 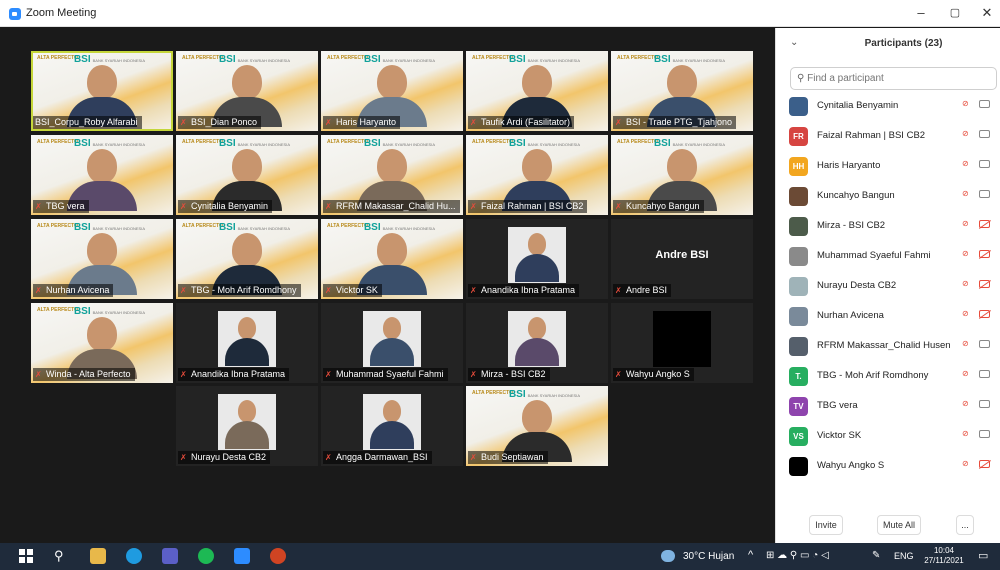 What do you see at coordinates (26, 556) in the screenshot?
I see `windows-start-icon` at bounding box center [26, 556].